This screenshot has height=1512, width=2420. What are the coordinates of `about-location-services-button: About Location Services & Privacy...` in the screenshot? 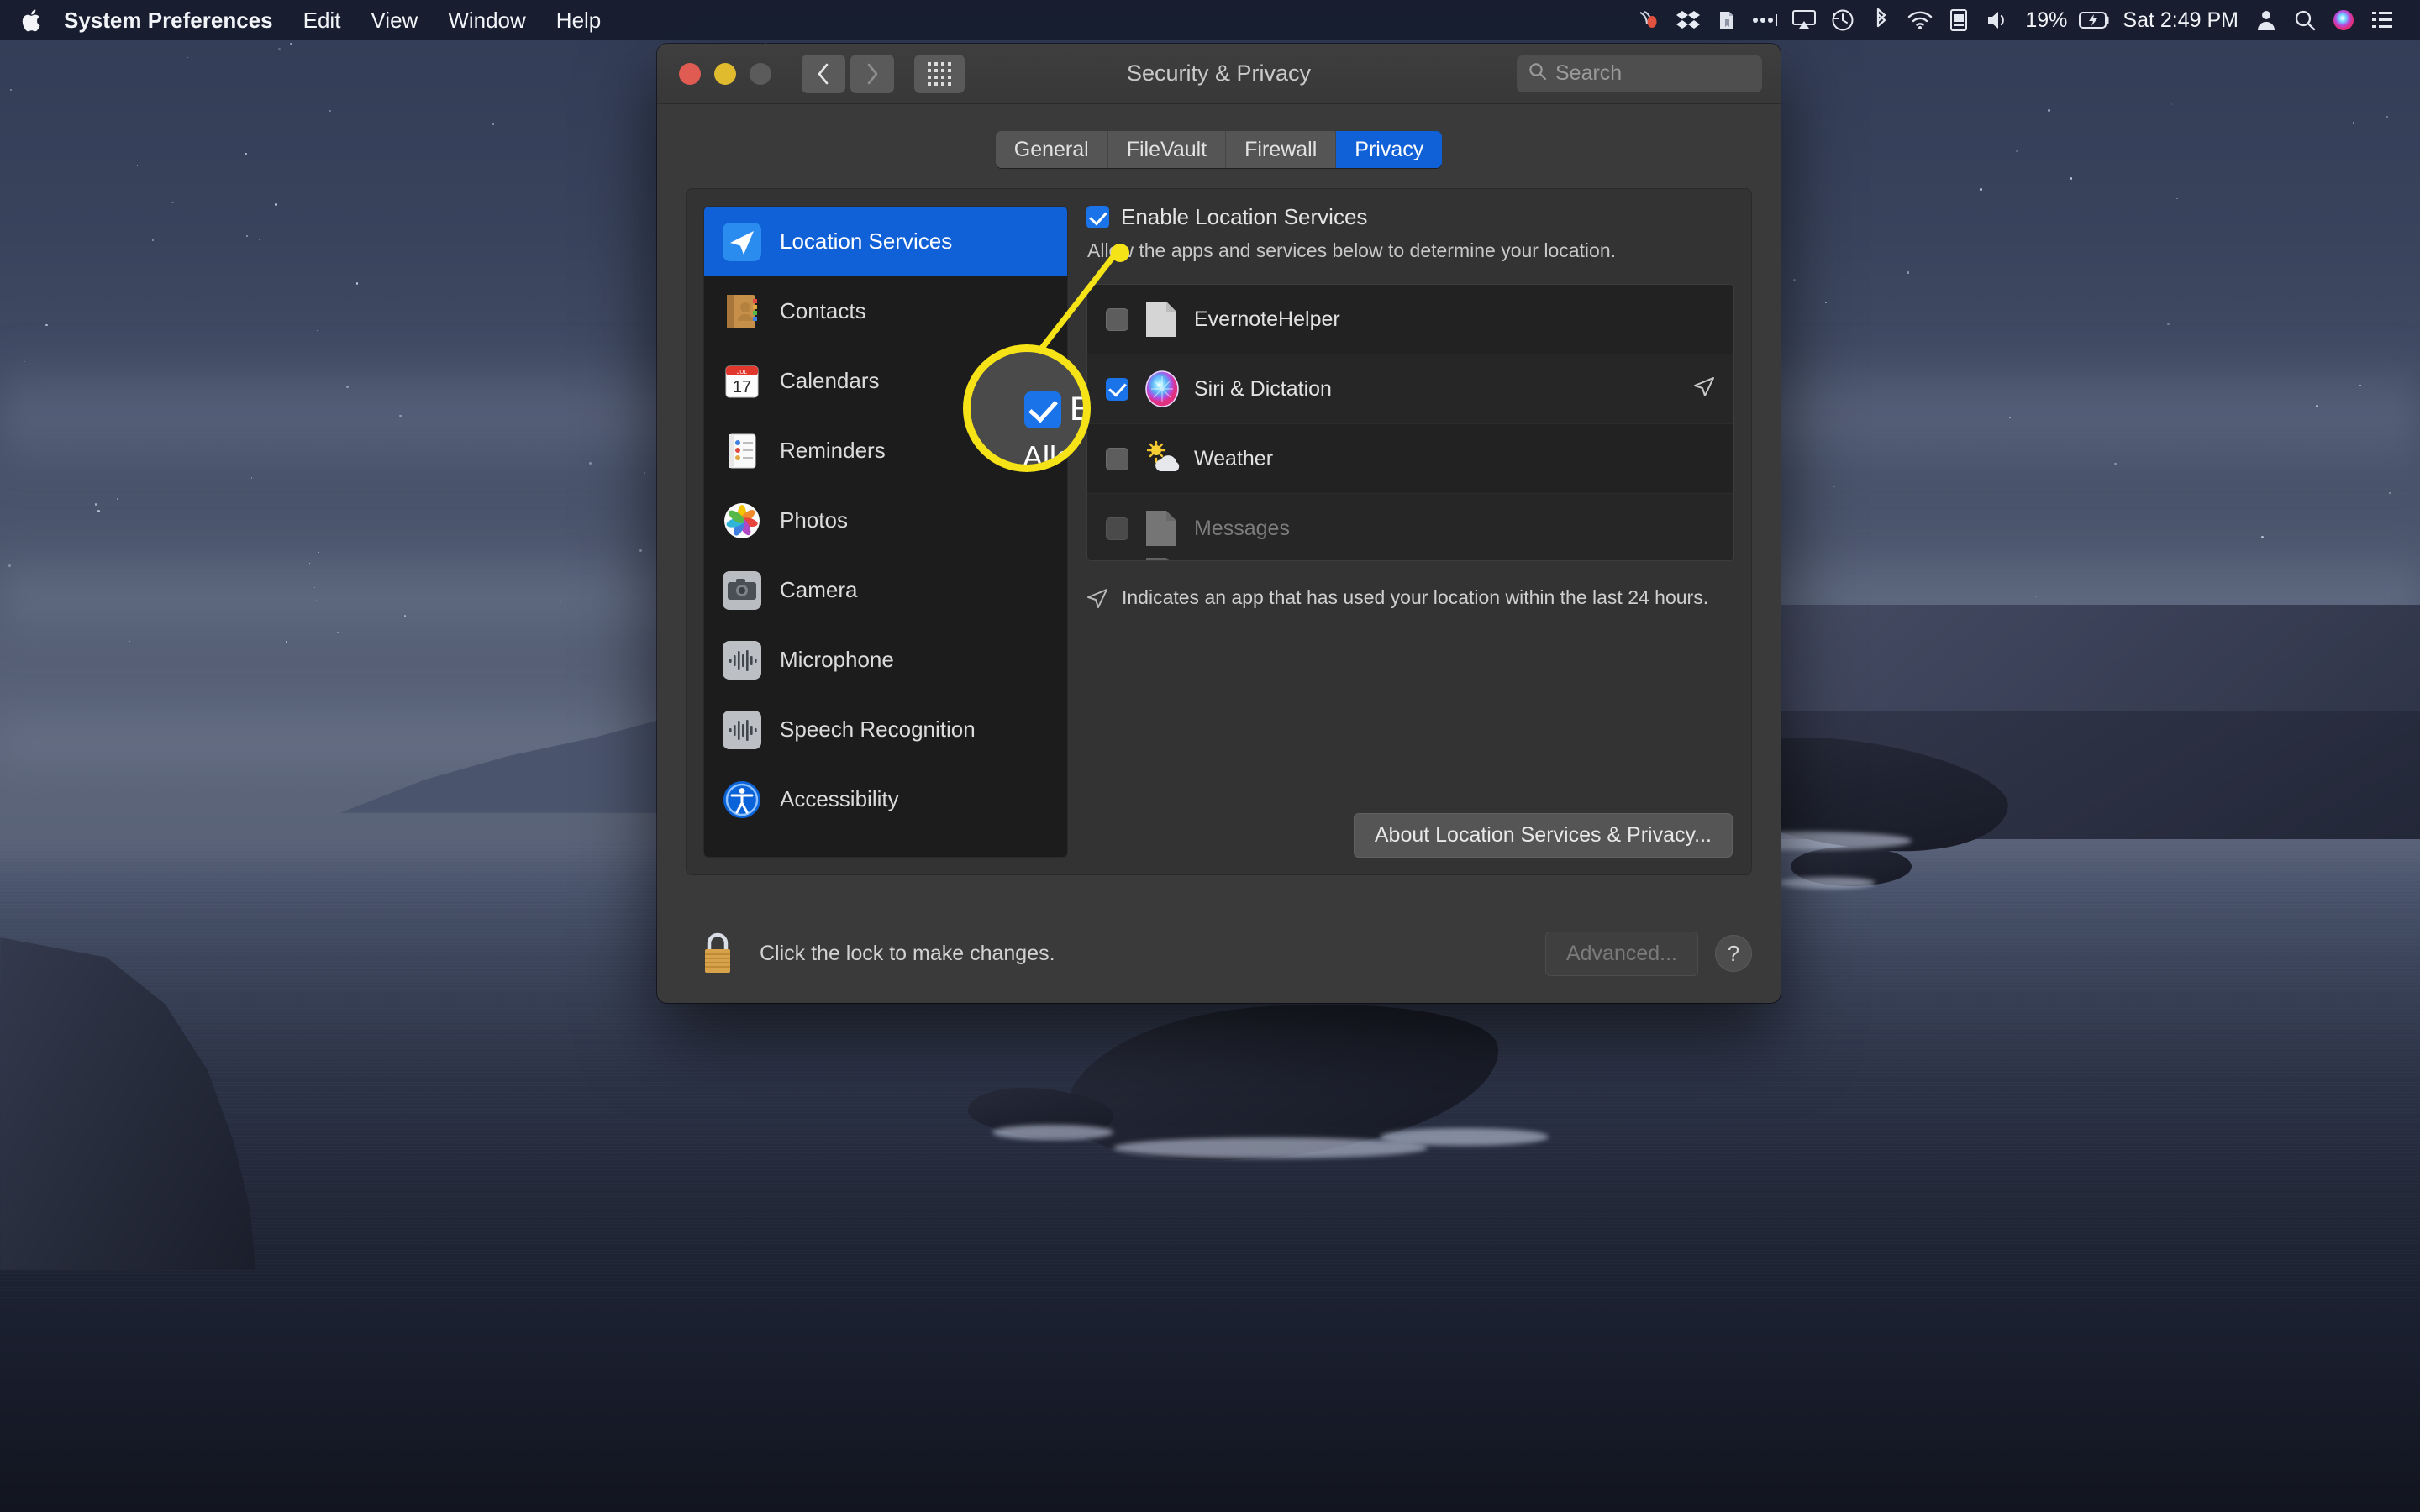 It's located at (1543, 835).